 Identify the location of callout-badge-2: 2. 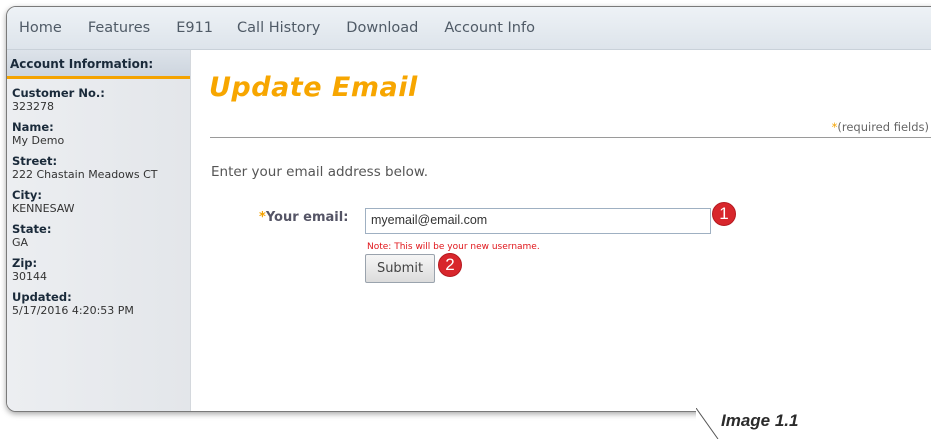
(450, 265).